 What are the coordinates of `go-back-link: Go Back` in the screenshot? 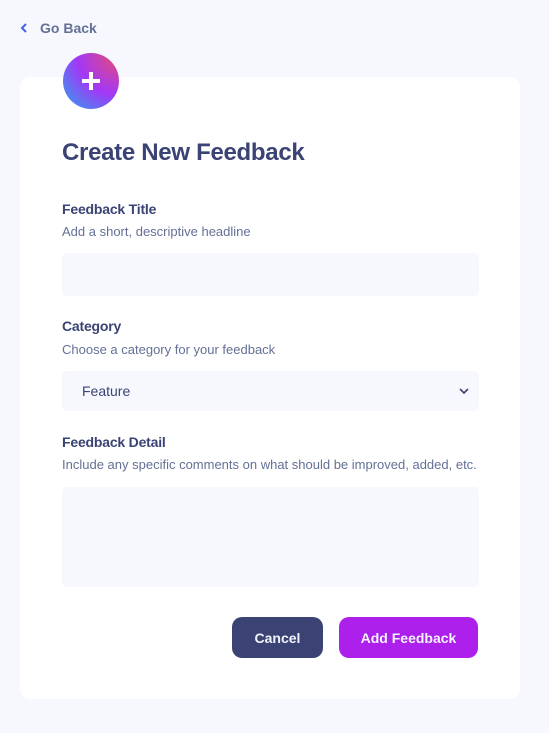 It's located at (58, 28).